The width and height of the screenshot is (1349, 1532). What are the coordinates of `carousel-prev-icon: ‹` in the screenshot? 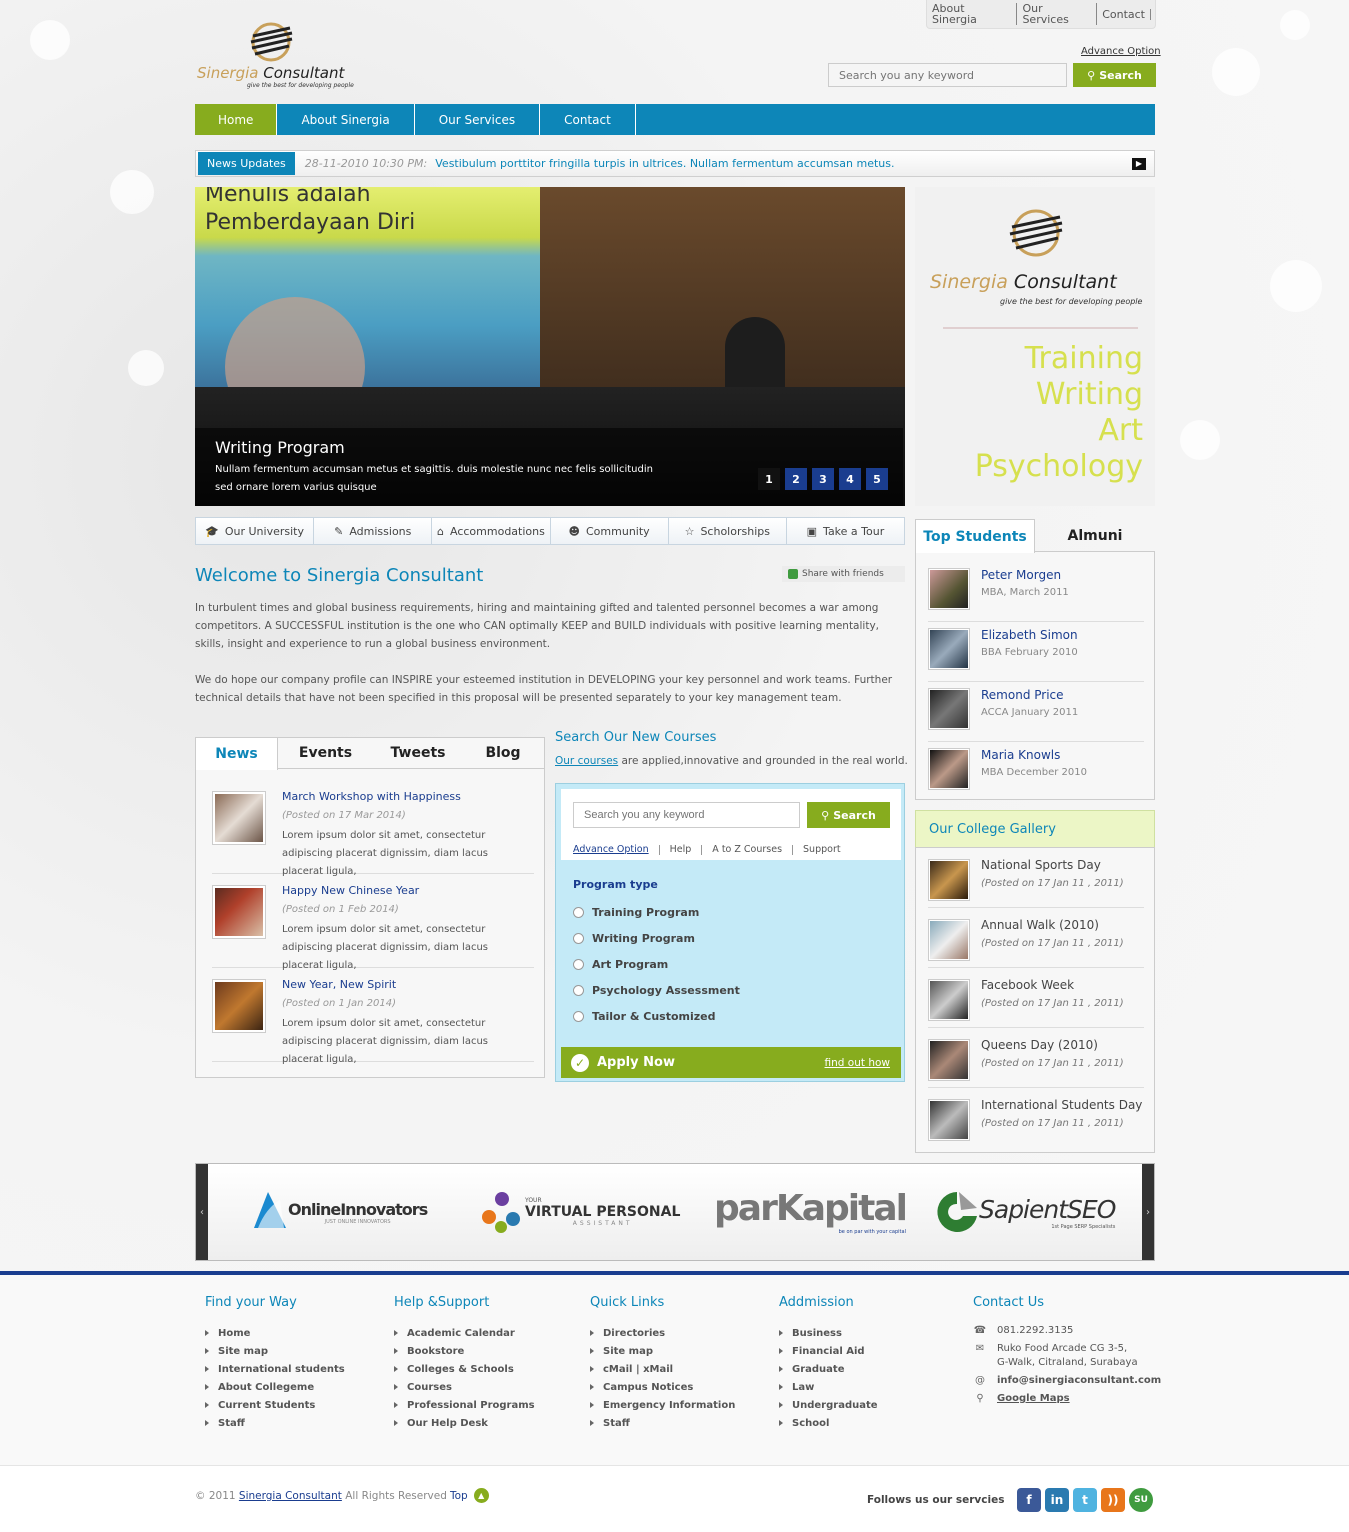 It's located at (202, 1212).